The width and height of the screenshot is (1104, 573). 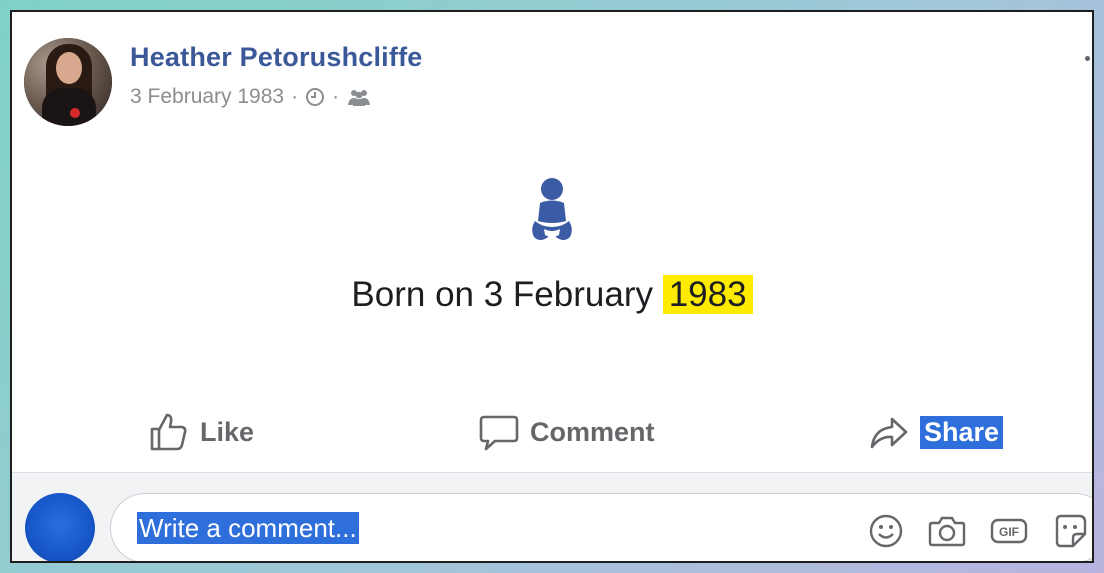 I want to click on life-event-text: Born on 3 February 1983, so click(x=552, y=295).